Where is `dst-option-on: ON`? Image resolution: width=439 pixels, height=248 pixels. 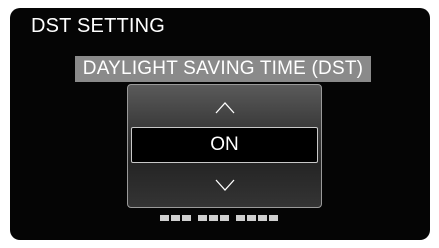
dst-option-on: ON is located at coordinates (224, 145).